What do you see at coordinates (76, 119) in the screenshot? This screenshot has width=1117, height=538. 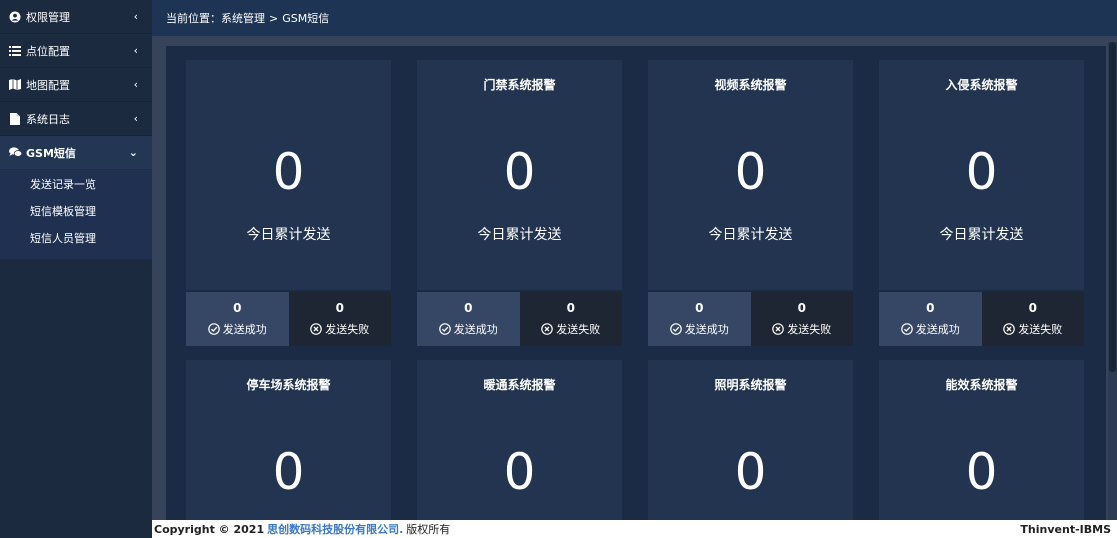 I see `sidebar-item-logs: 系统日志 ‹` at bounding box center [76, 119].